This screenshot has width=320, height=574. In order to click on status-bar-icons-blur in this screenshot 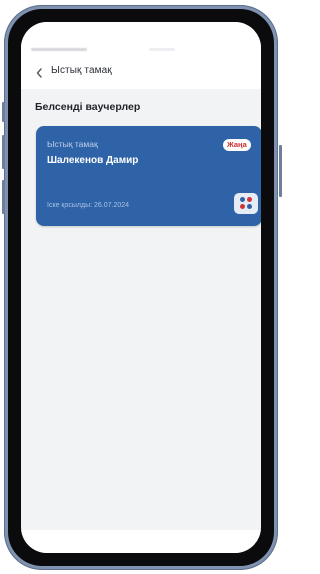, I will do `click(162, 49)`.